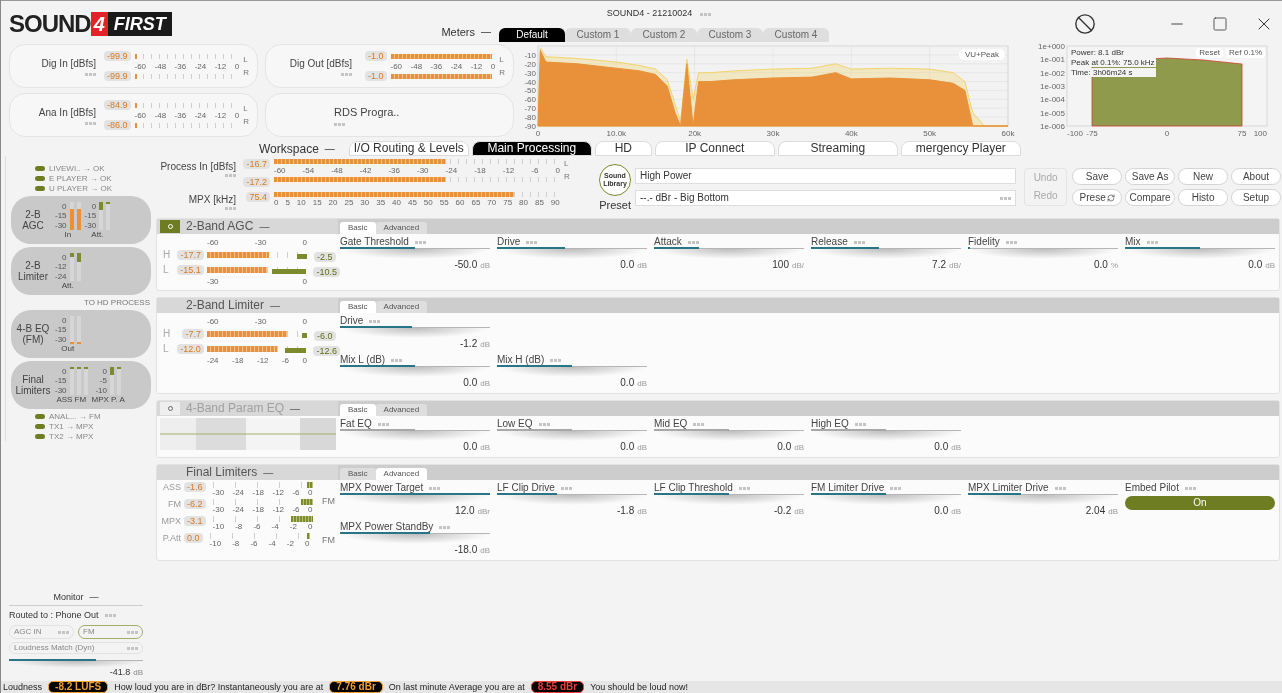  Describe the element at coordinates (81, 385) in the screenshot. I see `process-block: Final Limiters 0 -15 -30 ASS FM 0 -5 -10 MPX P. A` at that location.